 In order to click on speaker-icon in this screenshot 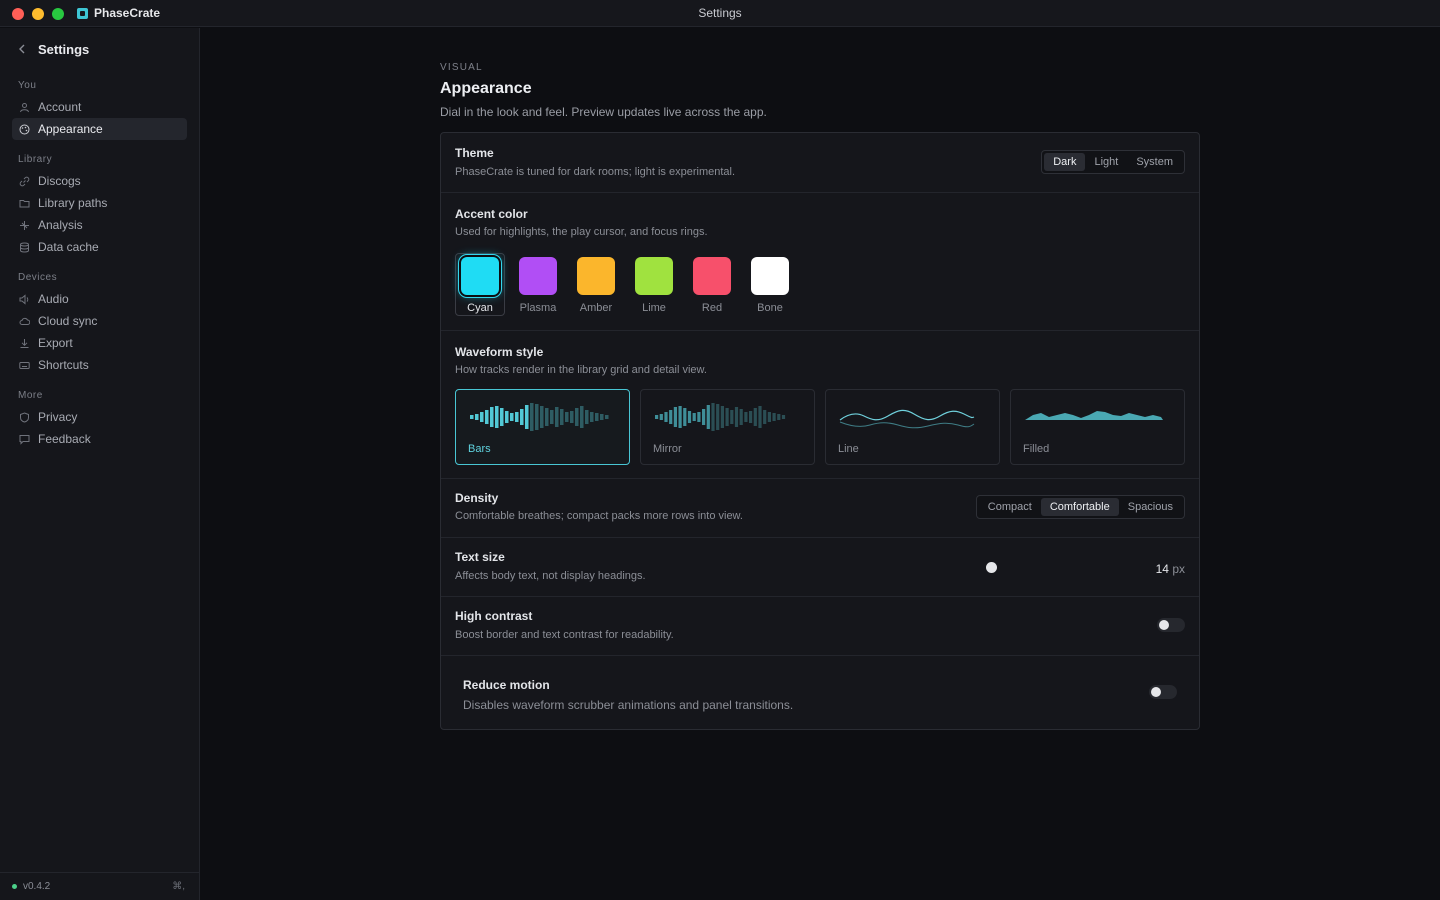, I will do `click(24, 299)`.